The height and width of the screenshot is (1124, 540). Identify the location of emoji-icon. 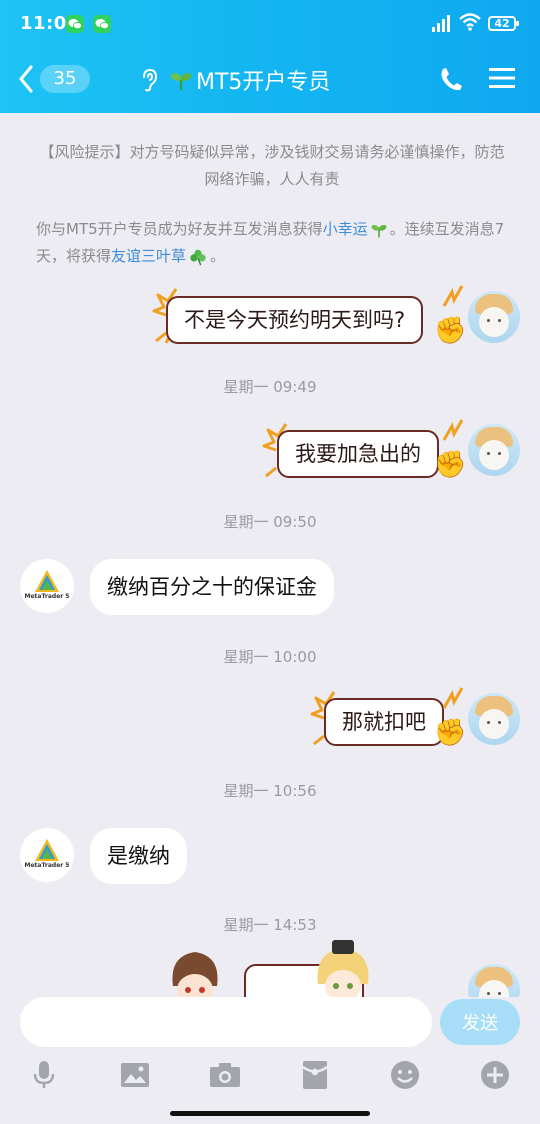
(405, 1075).